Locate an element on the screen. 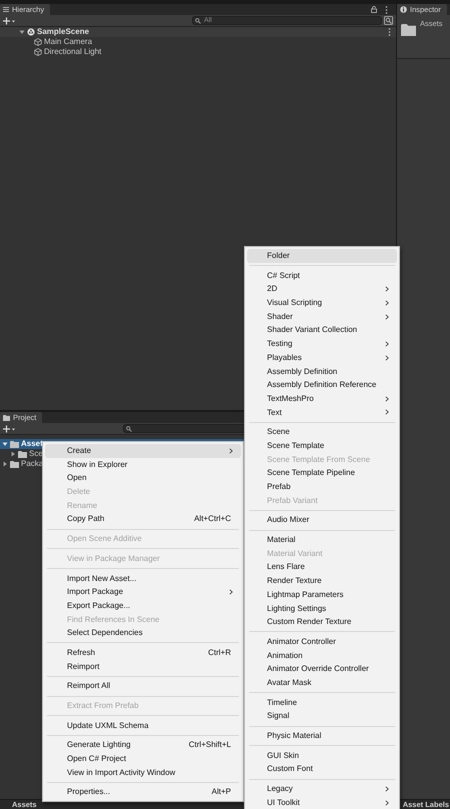 This screenshot has width=450, height=809. shortcut-label: Alt+Ctrl+C is located at coordinates (212, 519).